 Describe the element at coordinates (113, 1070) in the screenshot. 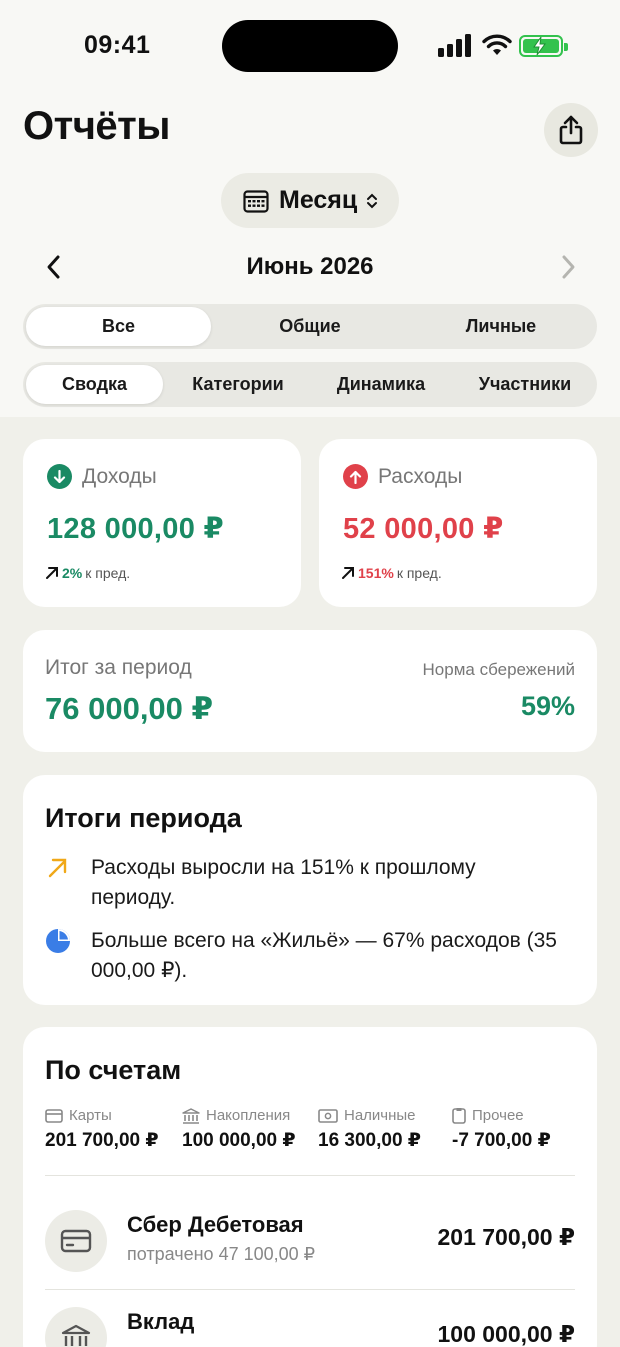

I see `accounts-title: По счетам` at that location.